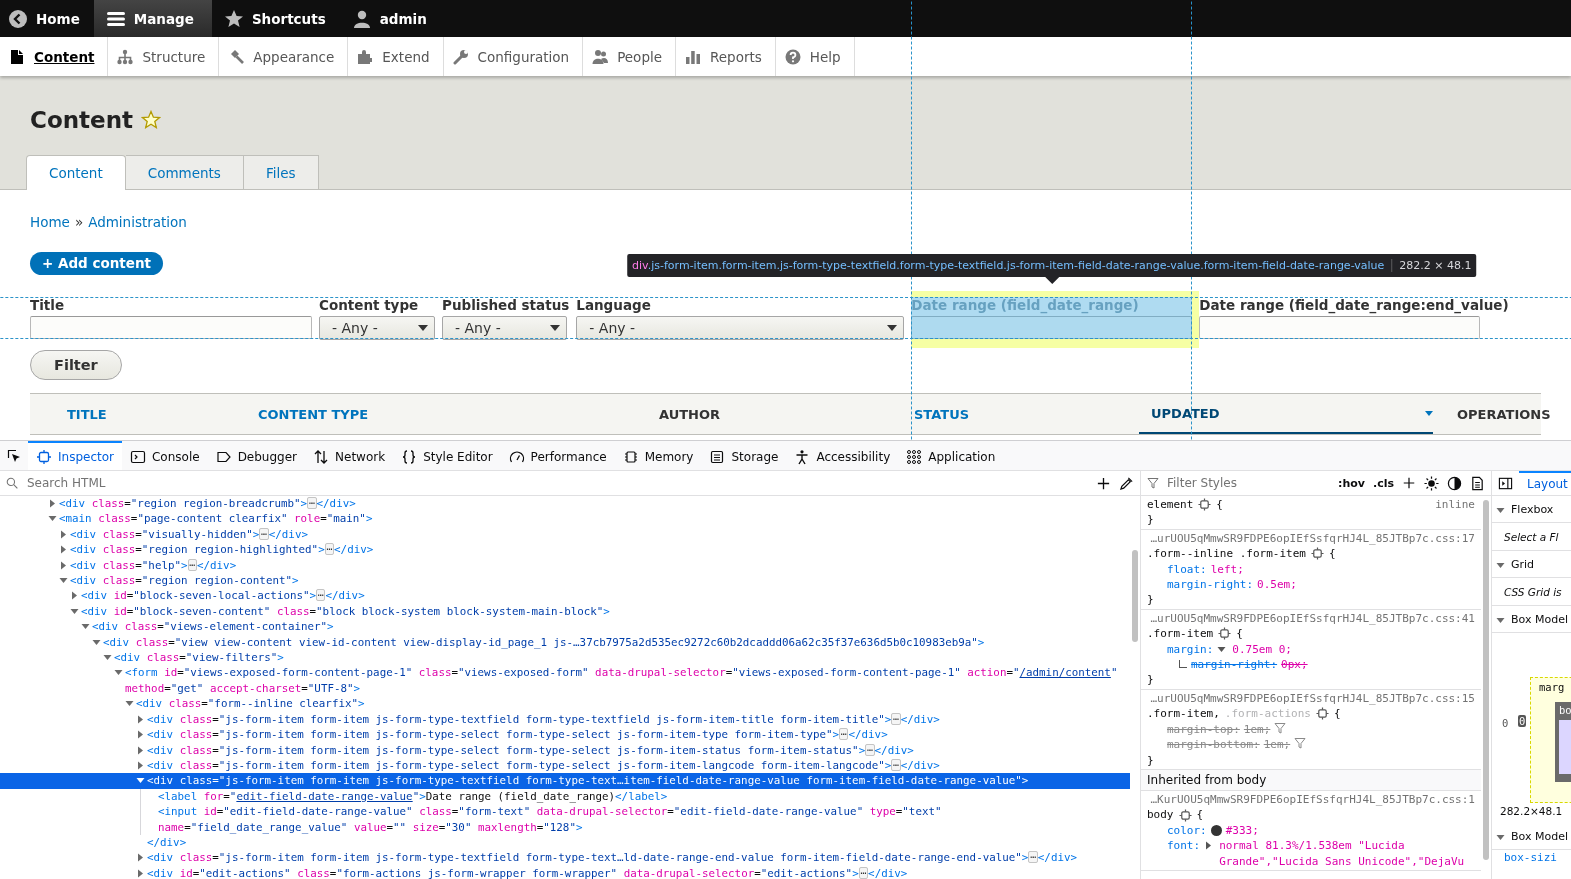 The width and height of the screenshot is (1571, 879). Describe the element at coordinates (324, 796) in the screenshot. I see `markup-link: edit-field-date-range-value` at that location.